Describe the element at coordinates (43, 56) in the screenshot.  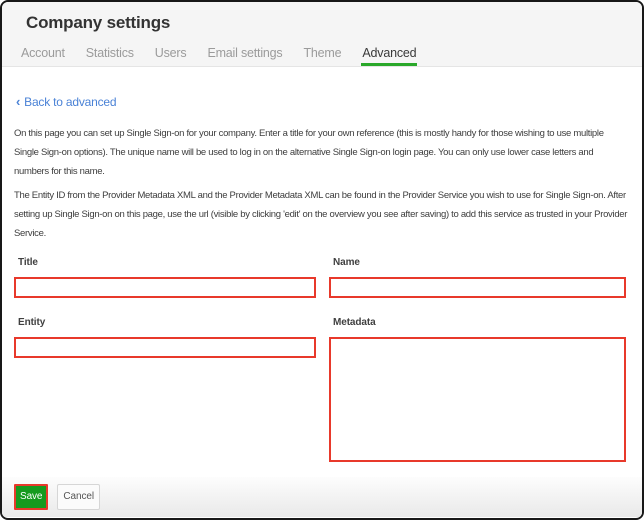
I see `tab-account: Account` at that location.